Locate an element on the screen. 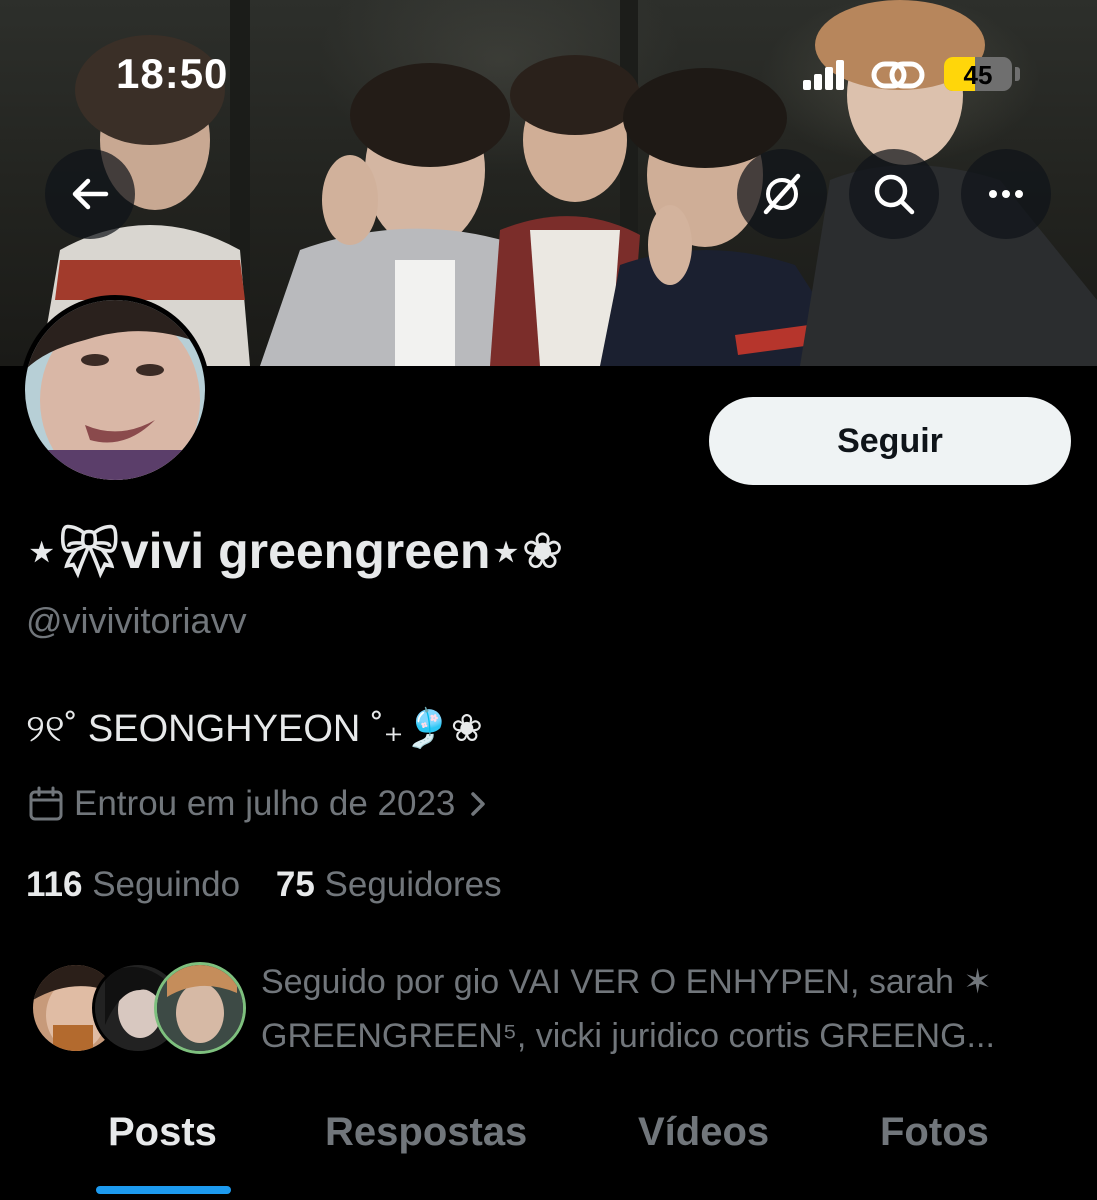 Image resolution: width=1097 pixels, height=1200 pixels. search-icon is located at coordinates (894, 194).